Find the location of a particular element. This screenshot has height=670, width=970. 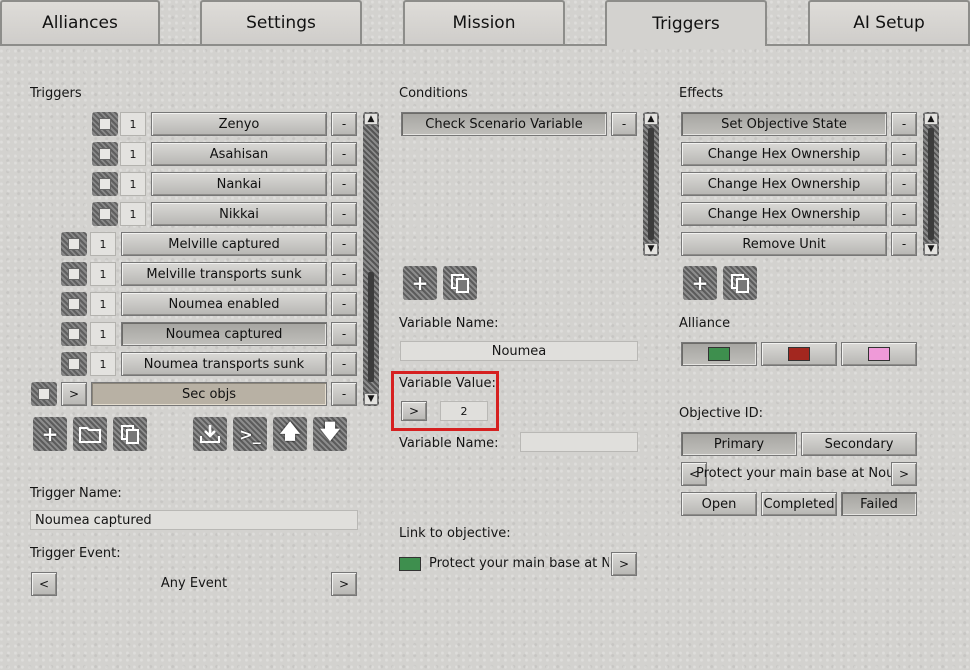

triggers-section-label: Triggers is located at coordinates (56, 93).